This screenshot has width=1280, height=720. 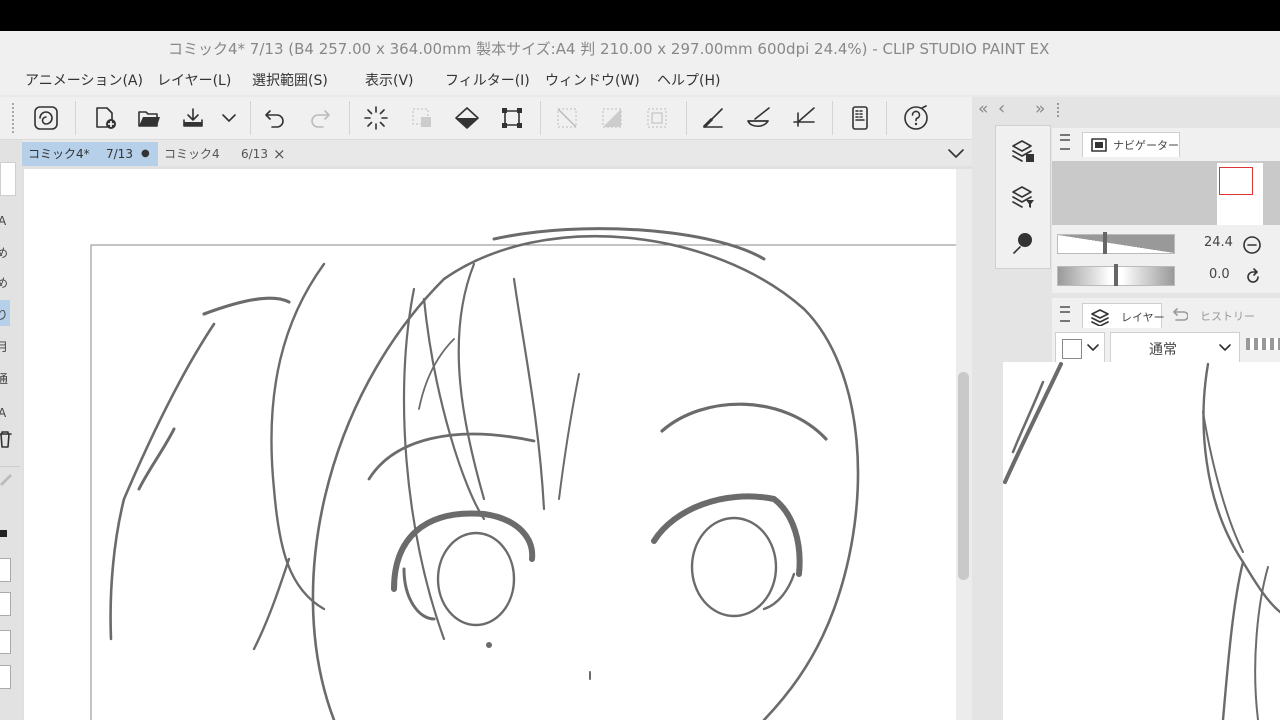 What do you see at coordinates (119, 154) in the screenshot?
I see `tab-page: 7/13` at bounding box center [119, 154].